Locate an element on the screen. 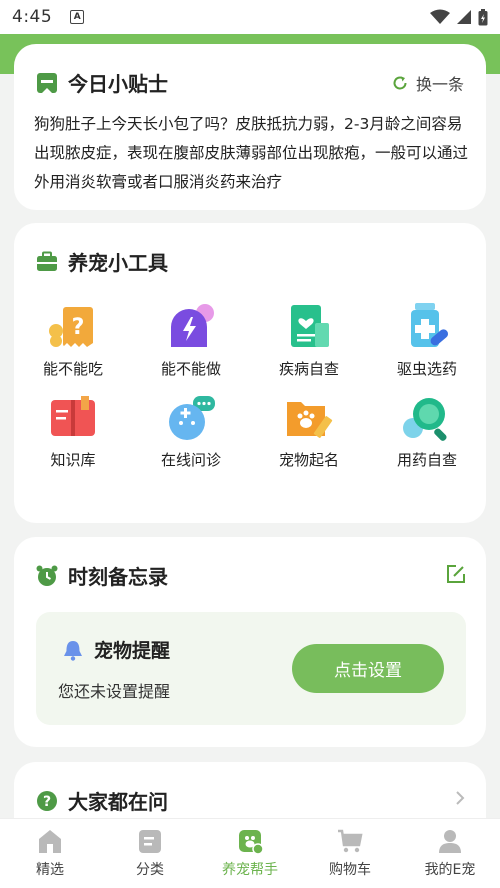  edit-icon is located at coordinates (456, 574).